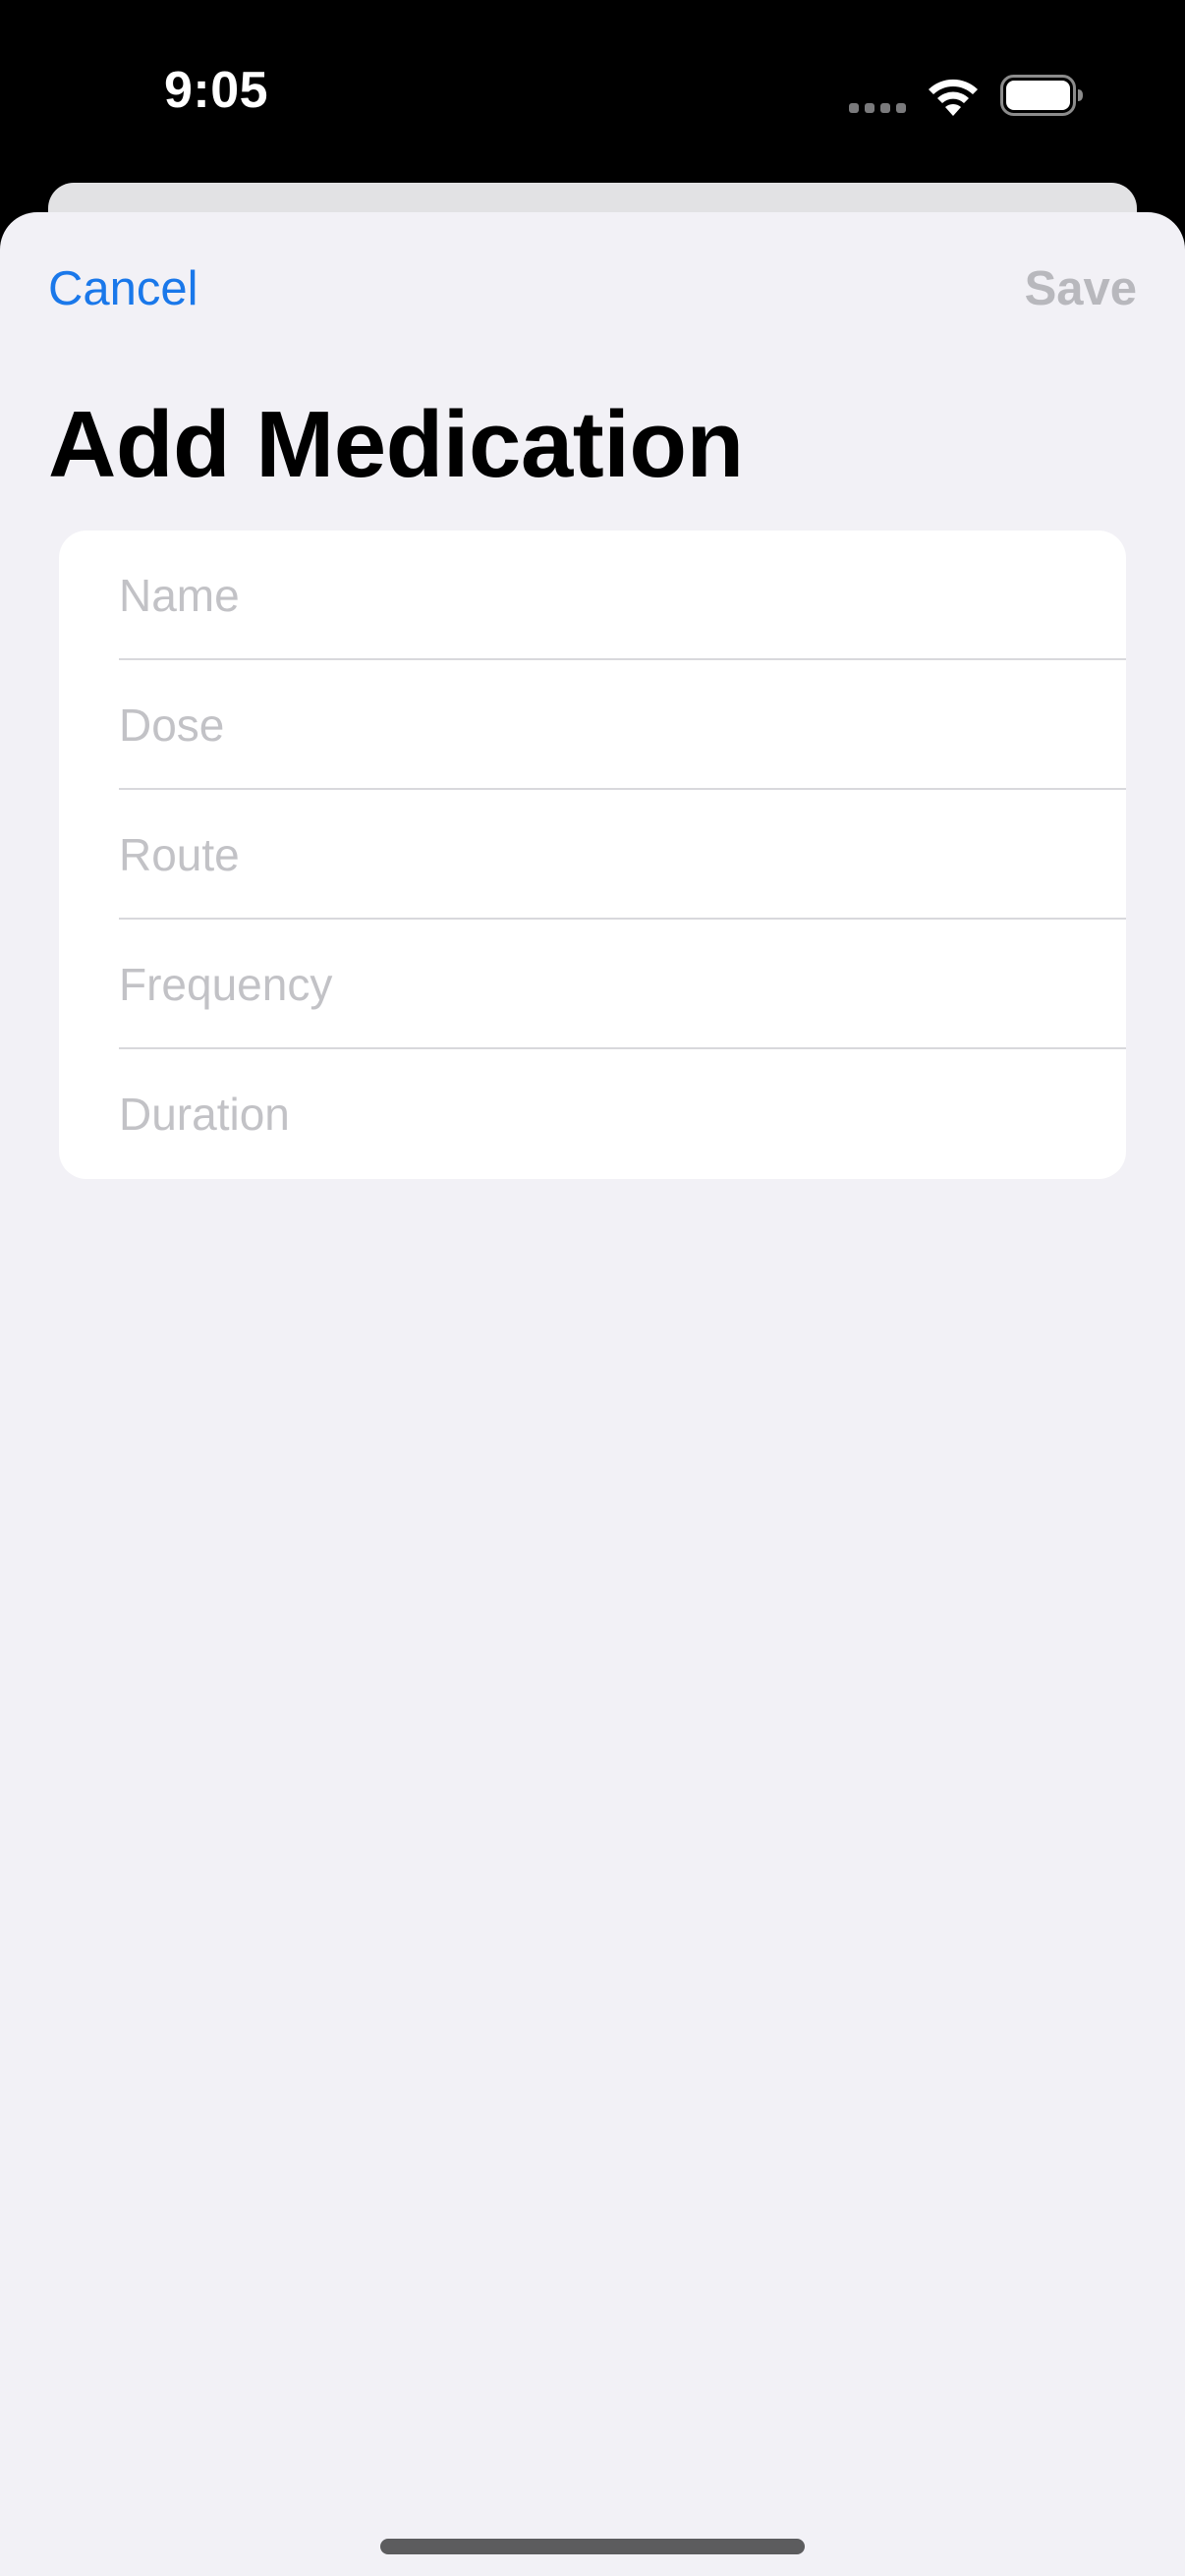 The width and height of the screenshot is (1185, 2576). I want to click on form-row-route, so click(592, 855).